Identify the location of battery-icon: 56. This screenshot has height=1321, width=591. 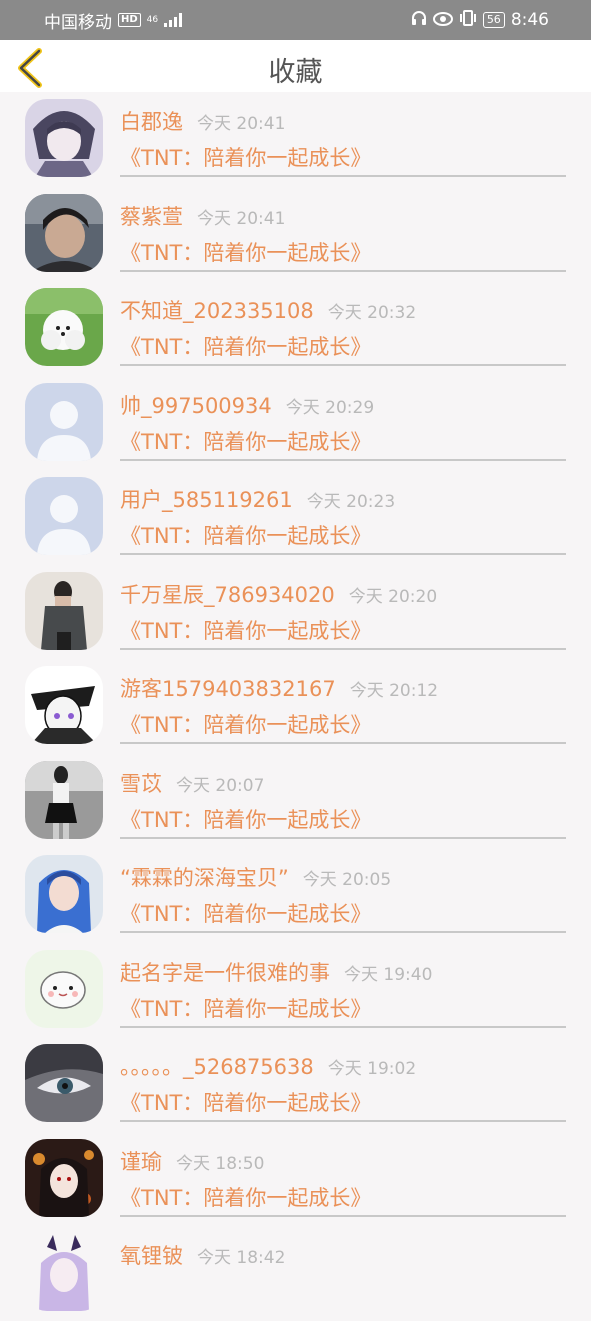
(493, 20).